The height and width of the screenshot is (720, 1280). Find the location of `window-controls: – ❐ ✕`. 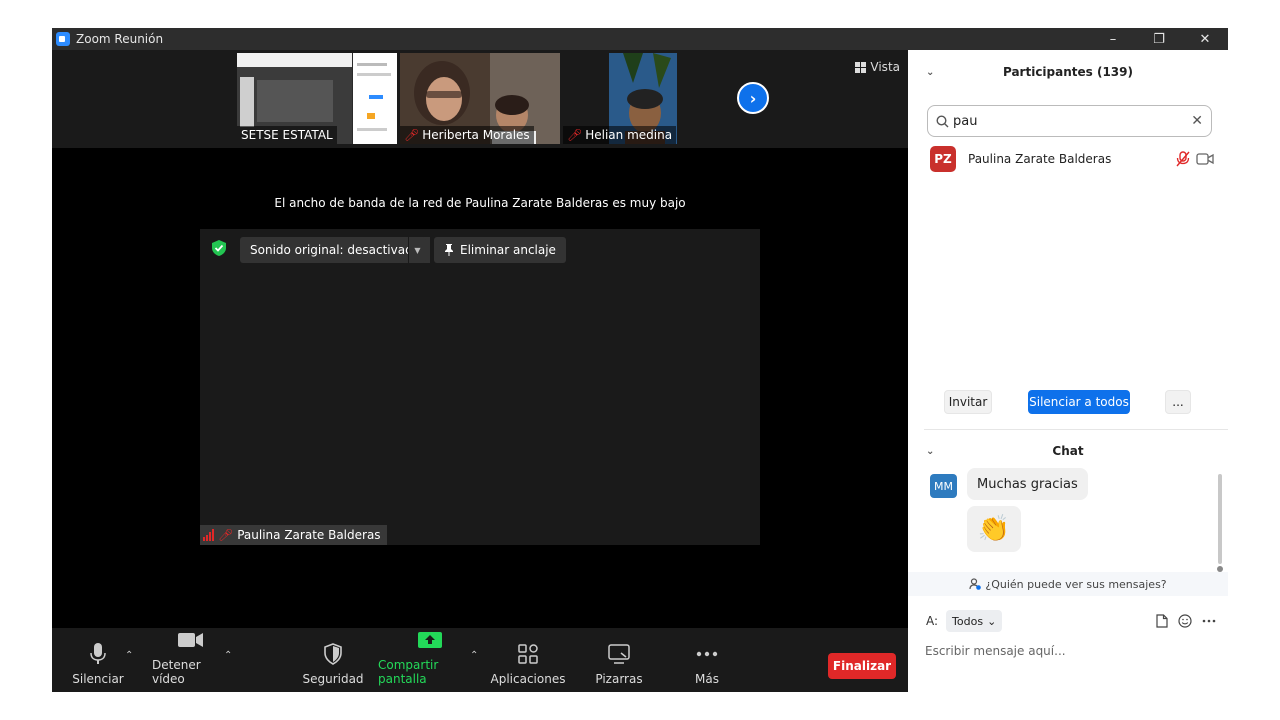

window-controls: – ❐ ✕ is located at coordinates (1159, 39).